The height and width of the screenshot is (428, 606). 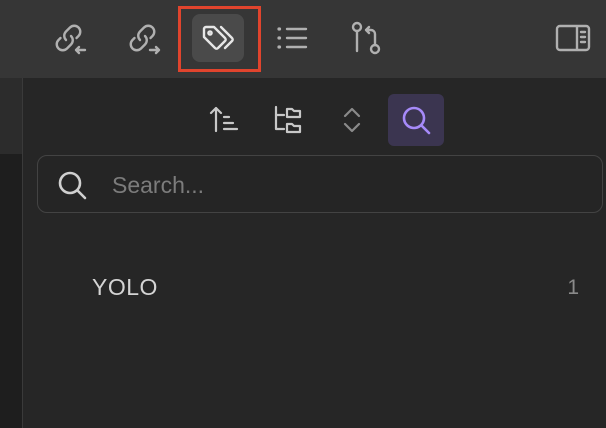 I want to click on editor-edge, so click(x=11, y=253).